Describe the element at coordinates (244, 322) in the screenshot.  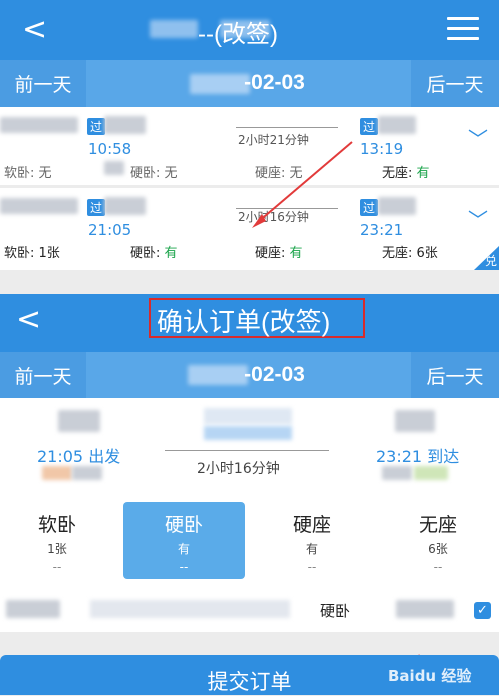
I see `confirm-title: 确认订单(改签)` at that location.